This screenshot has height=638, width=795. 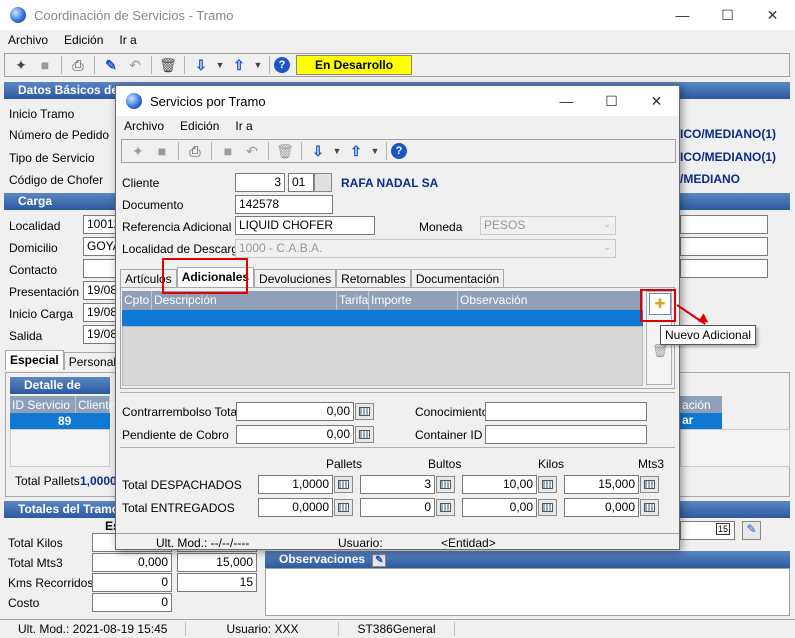 What do you see at coordinates (284, 204) in the screenshot?
I see `documento-field: 142578` at bounding box center [284, 204].